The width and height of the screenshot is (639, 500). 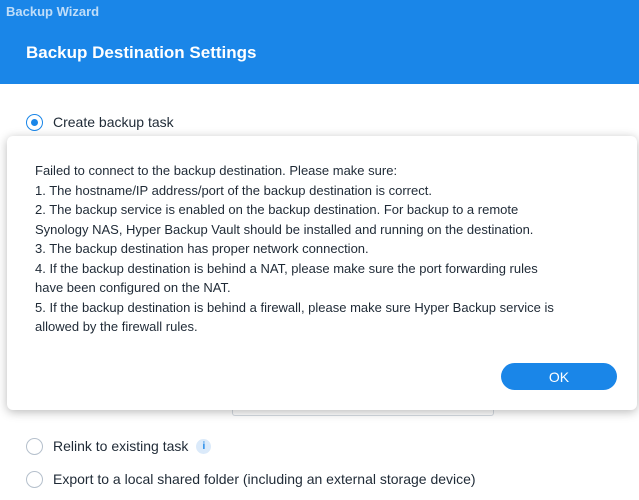 I want to click on ok-button: OK, so click(x=559, y=376).